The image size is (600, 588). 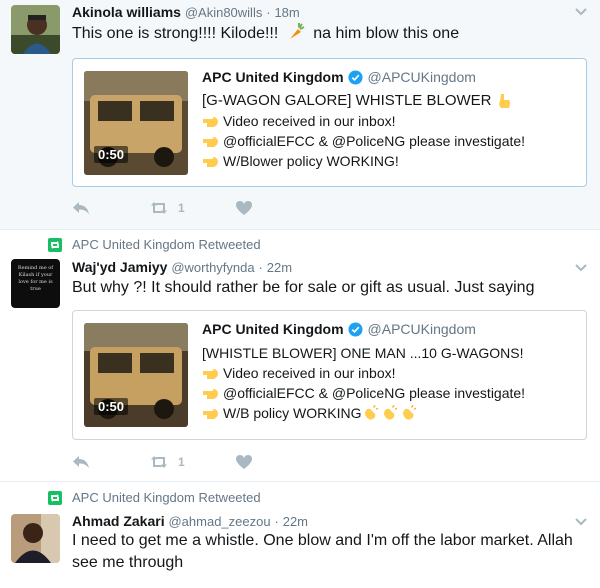 What do you see at coordinates (224, 12) in the screenshot?
I see `author-handle: @Akin80wills` at bounding box center [224, 12].